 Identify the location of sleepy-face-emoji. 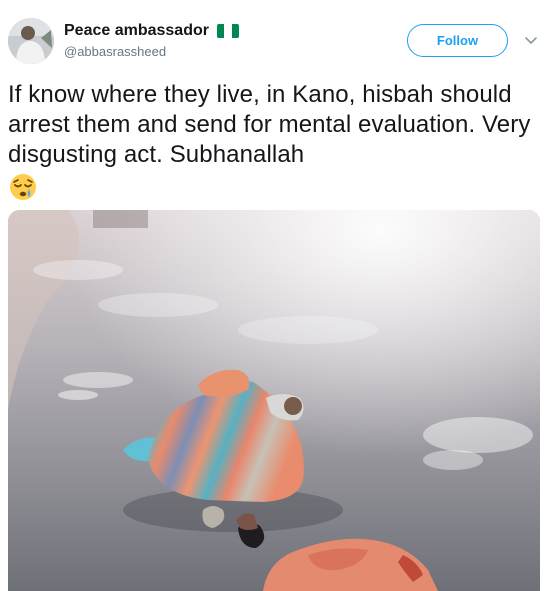
(23, 187).